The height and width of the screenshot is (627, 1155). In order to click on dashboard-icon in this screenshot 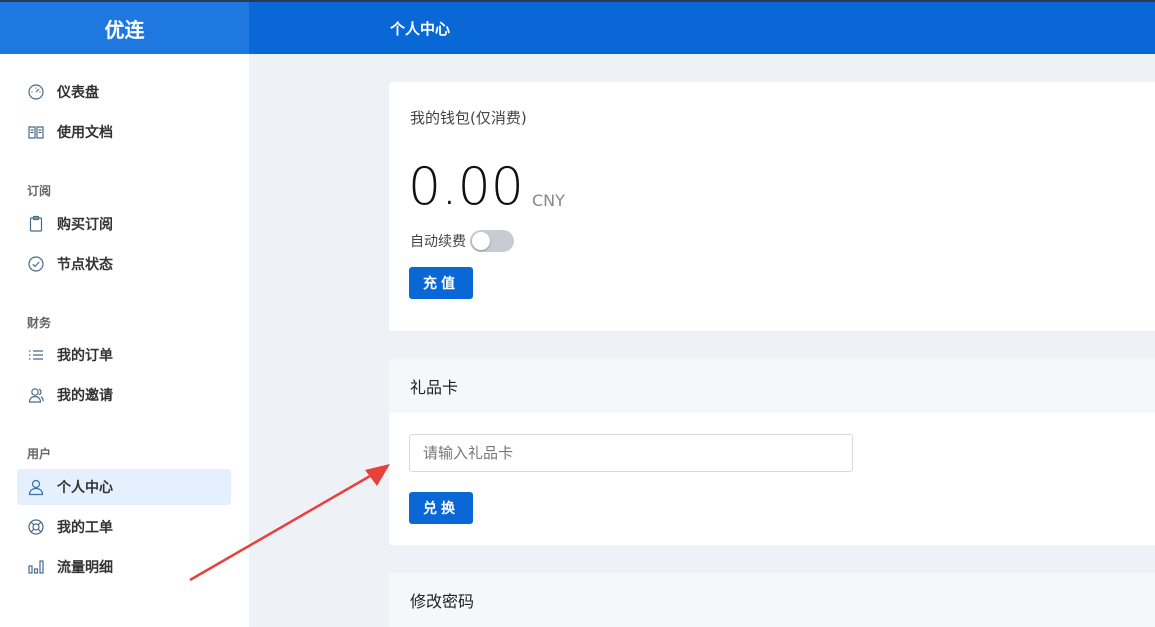, I will do `click(36, 92)`.